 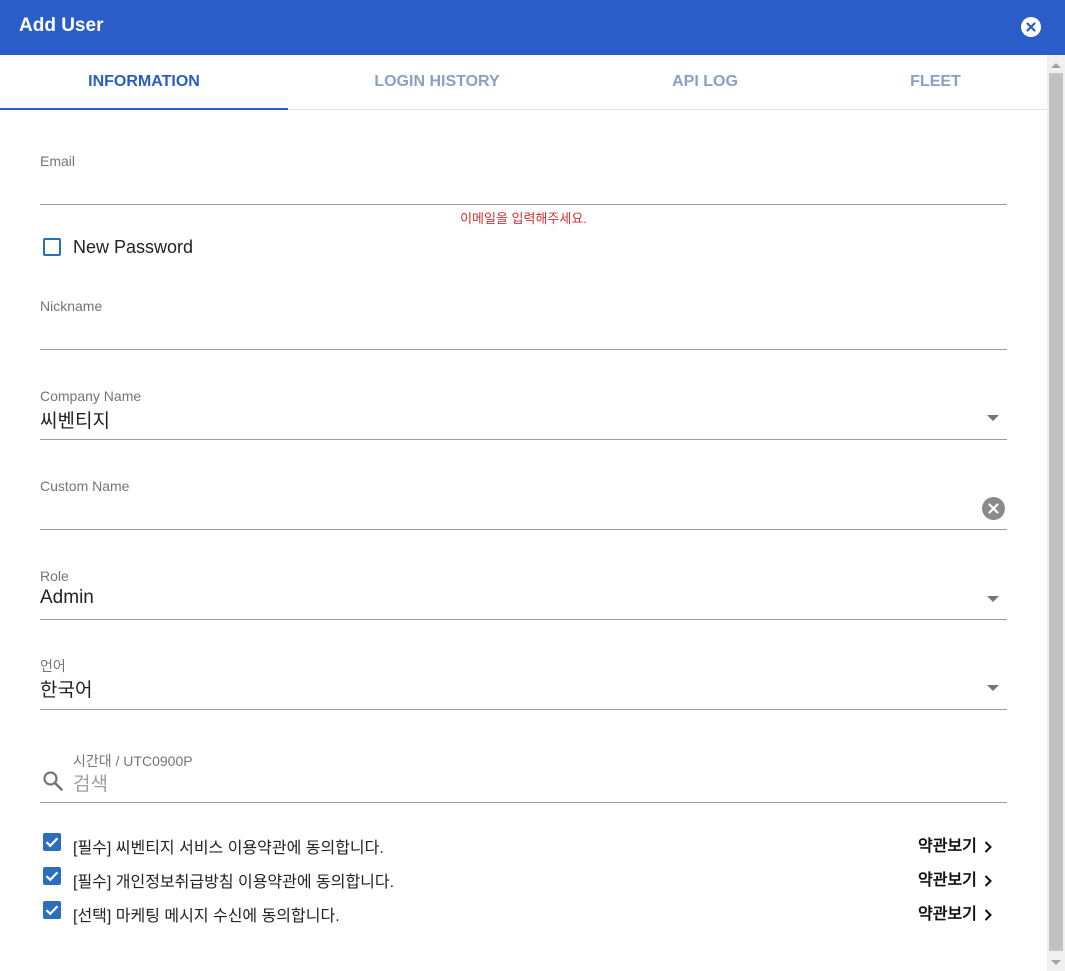 I want to click on company-name-label: Company Name, so click(x=91, y=396).